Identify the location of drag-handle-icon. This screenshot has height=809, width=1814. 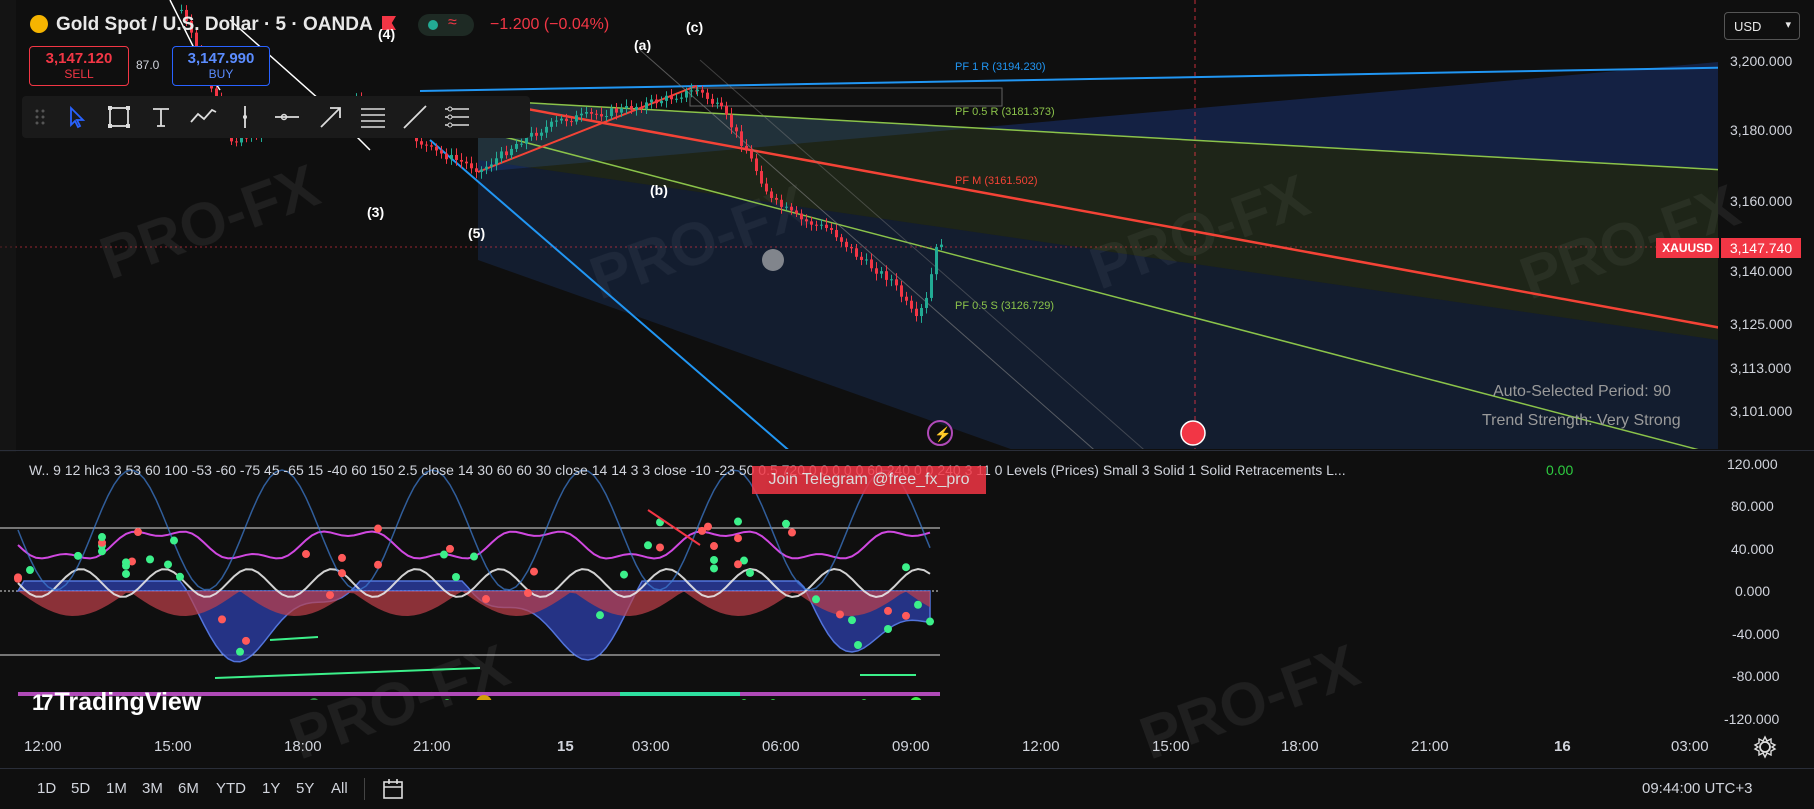
(41, 117).